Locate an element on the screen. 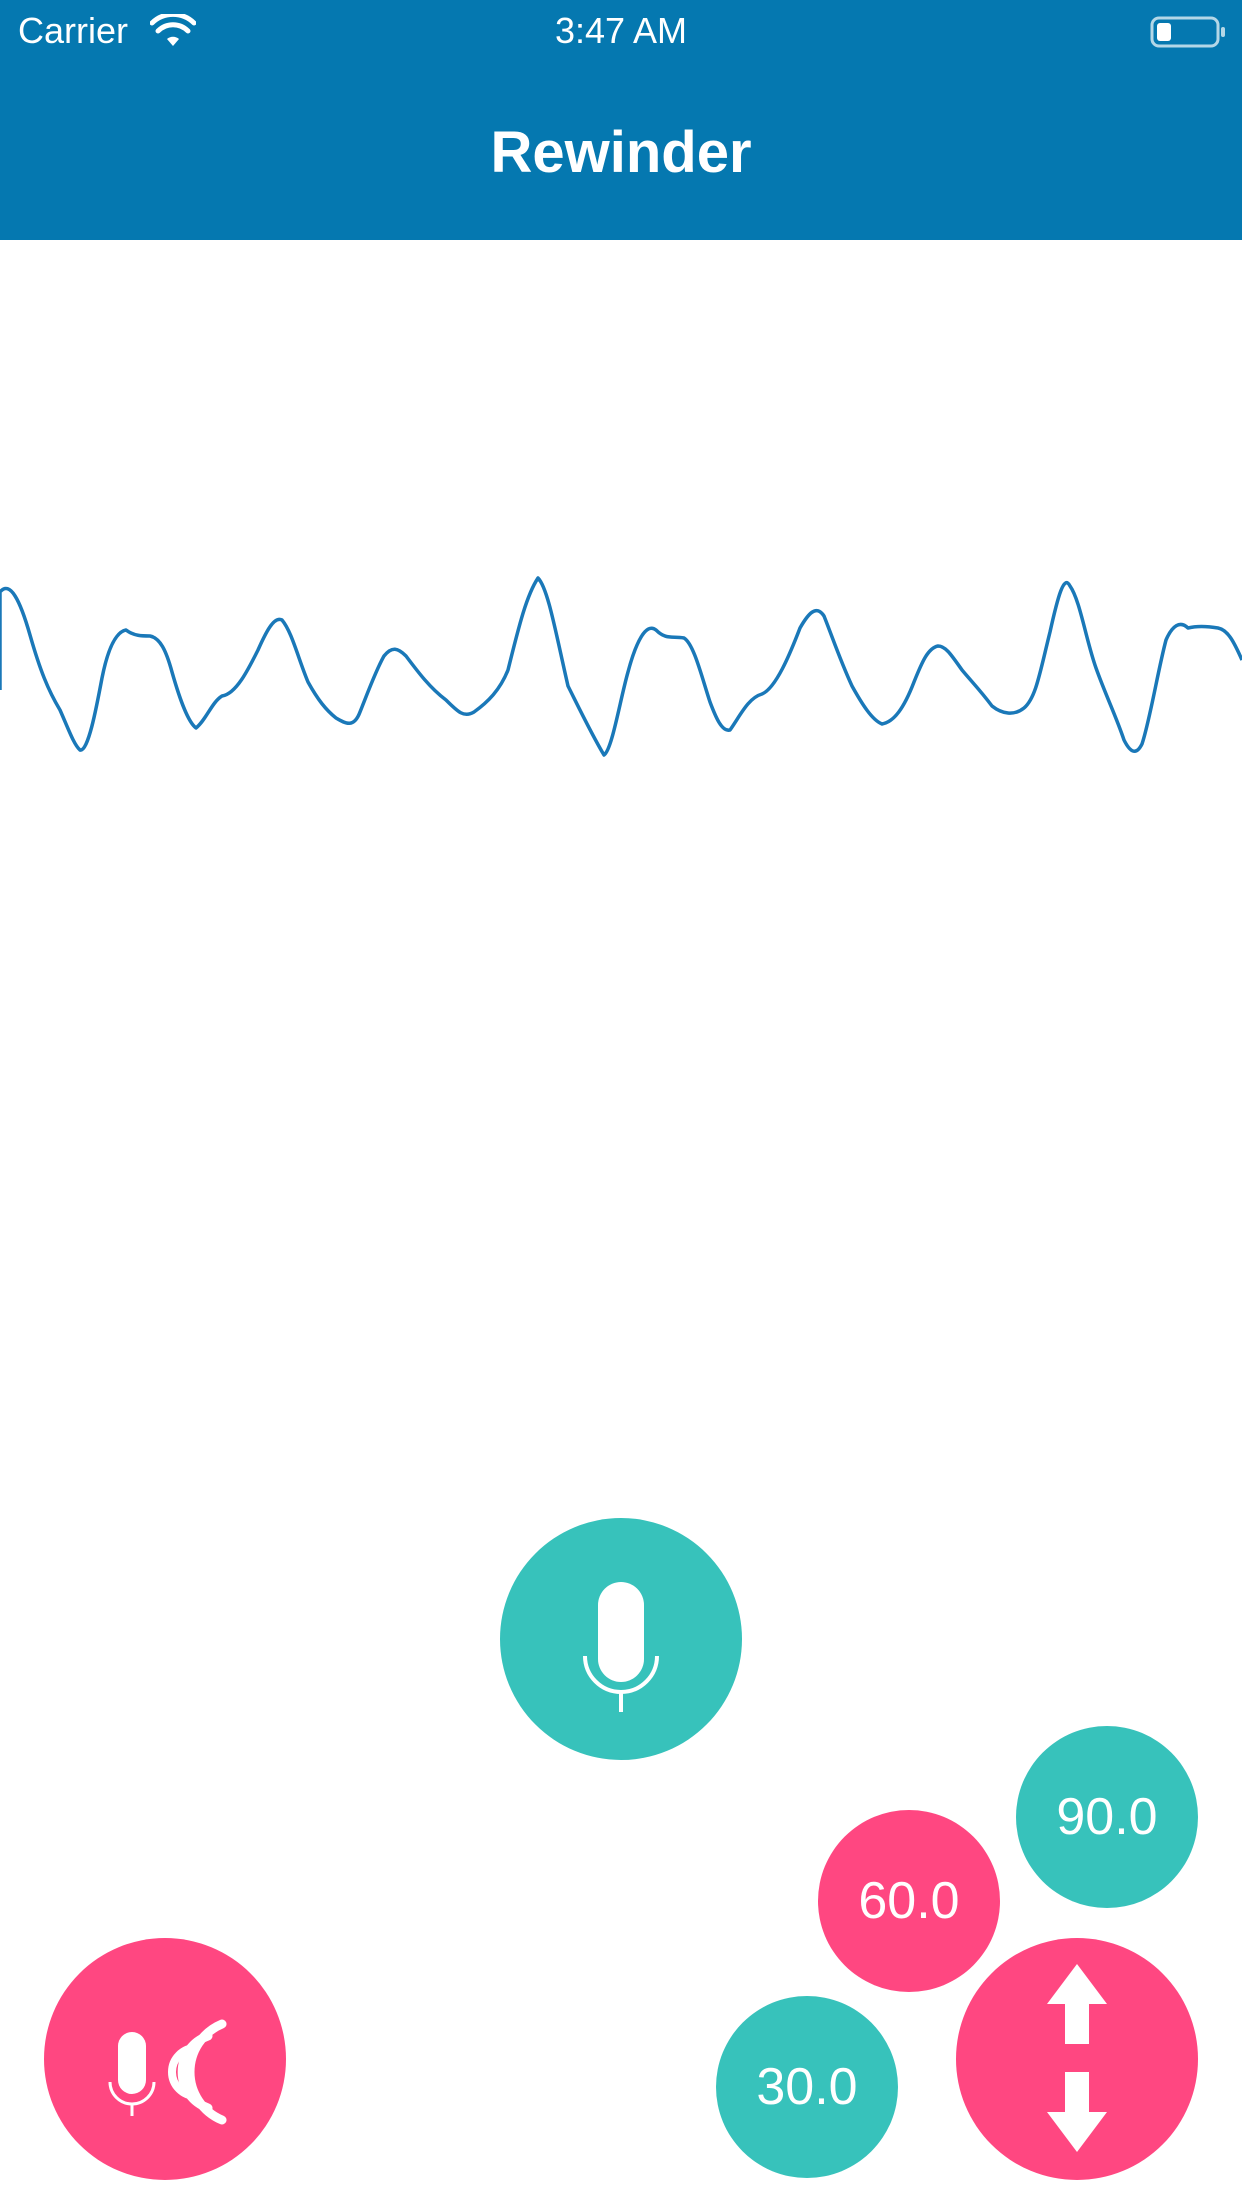  speed-60-button: 60.0 is located at coordinates (909, 1901).